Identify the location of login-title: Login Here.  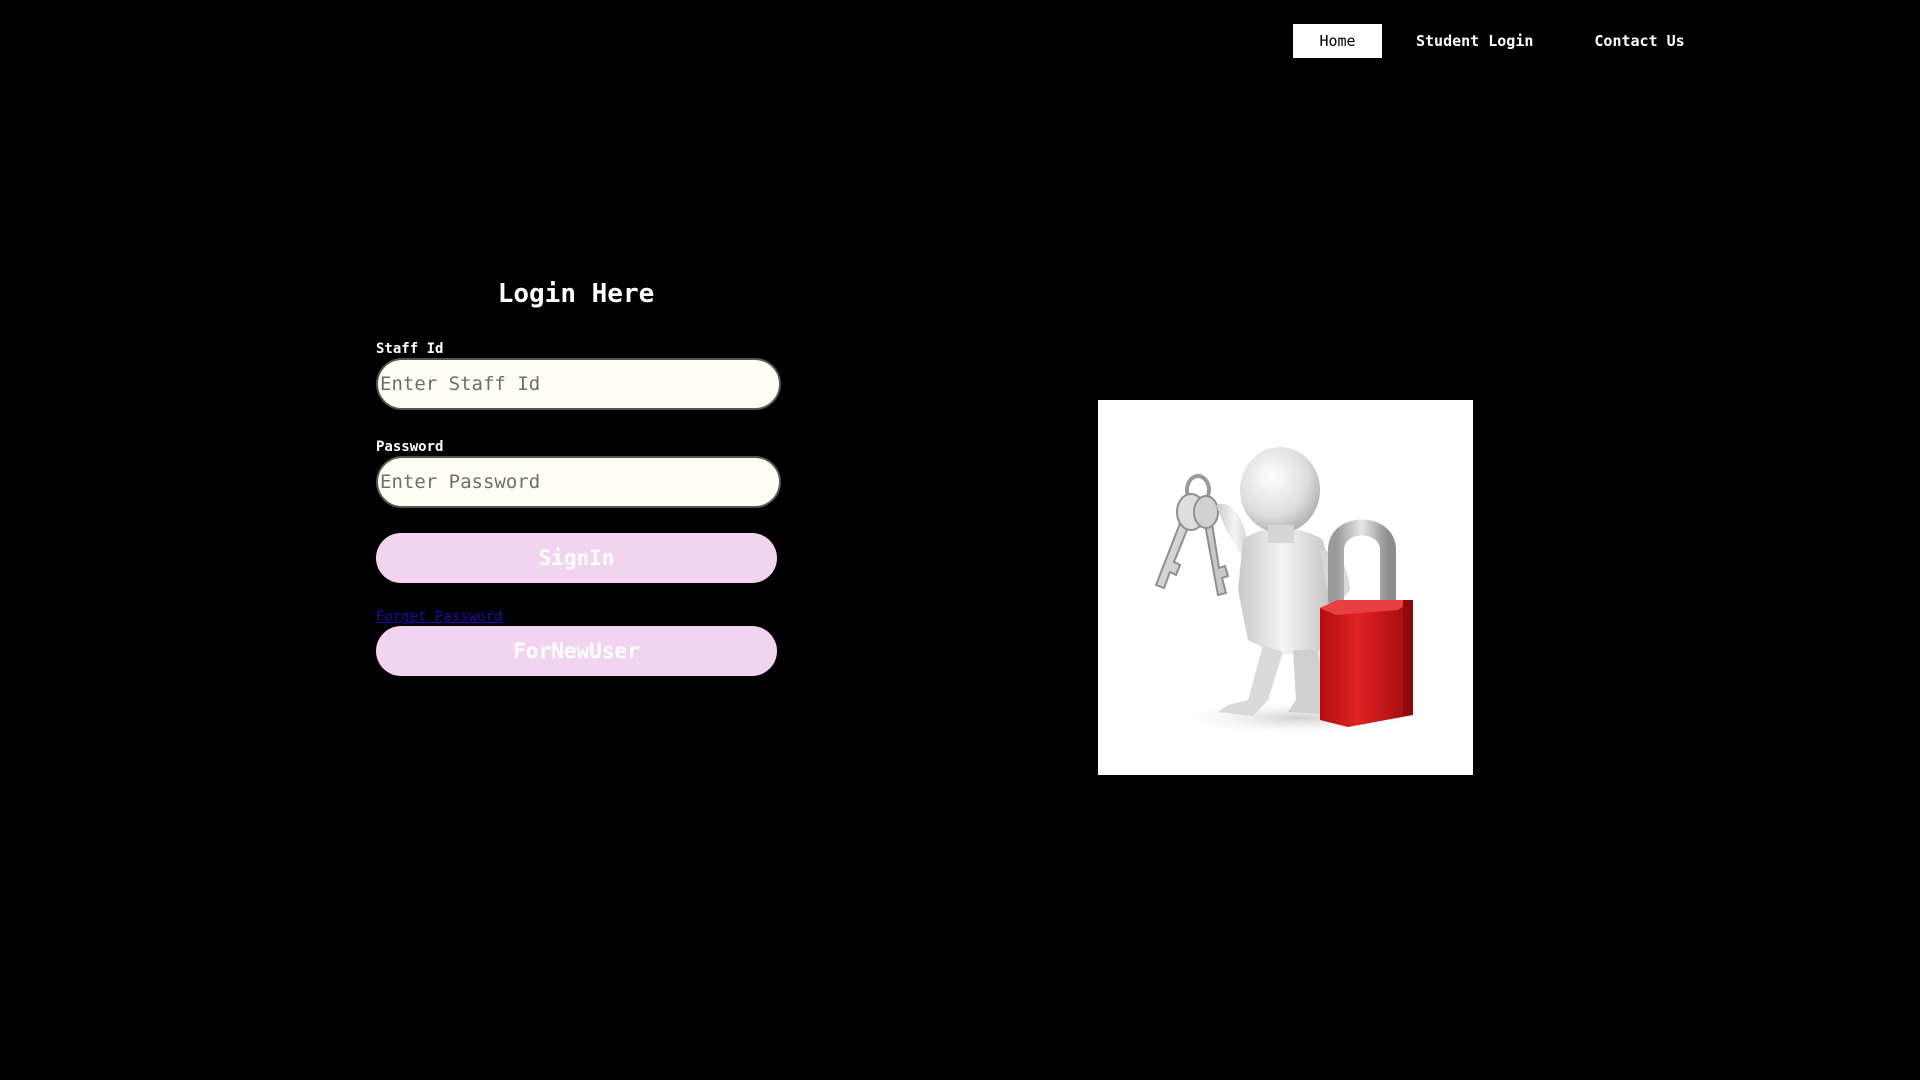
(576, 294).